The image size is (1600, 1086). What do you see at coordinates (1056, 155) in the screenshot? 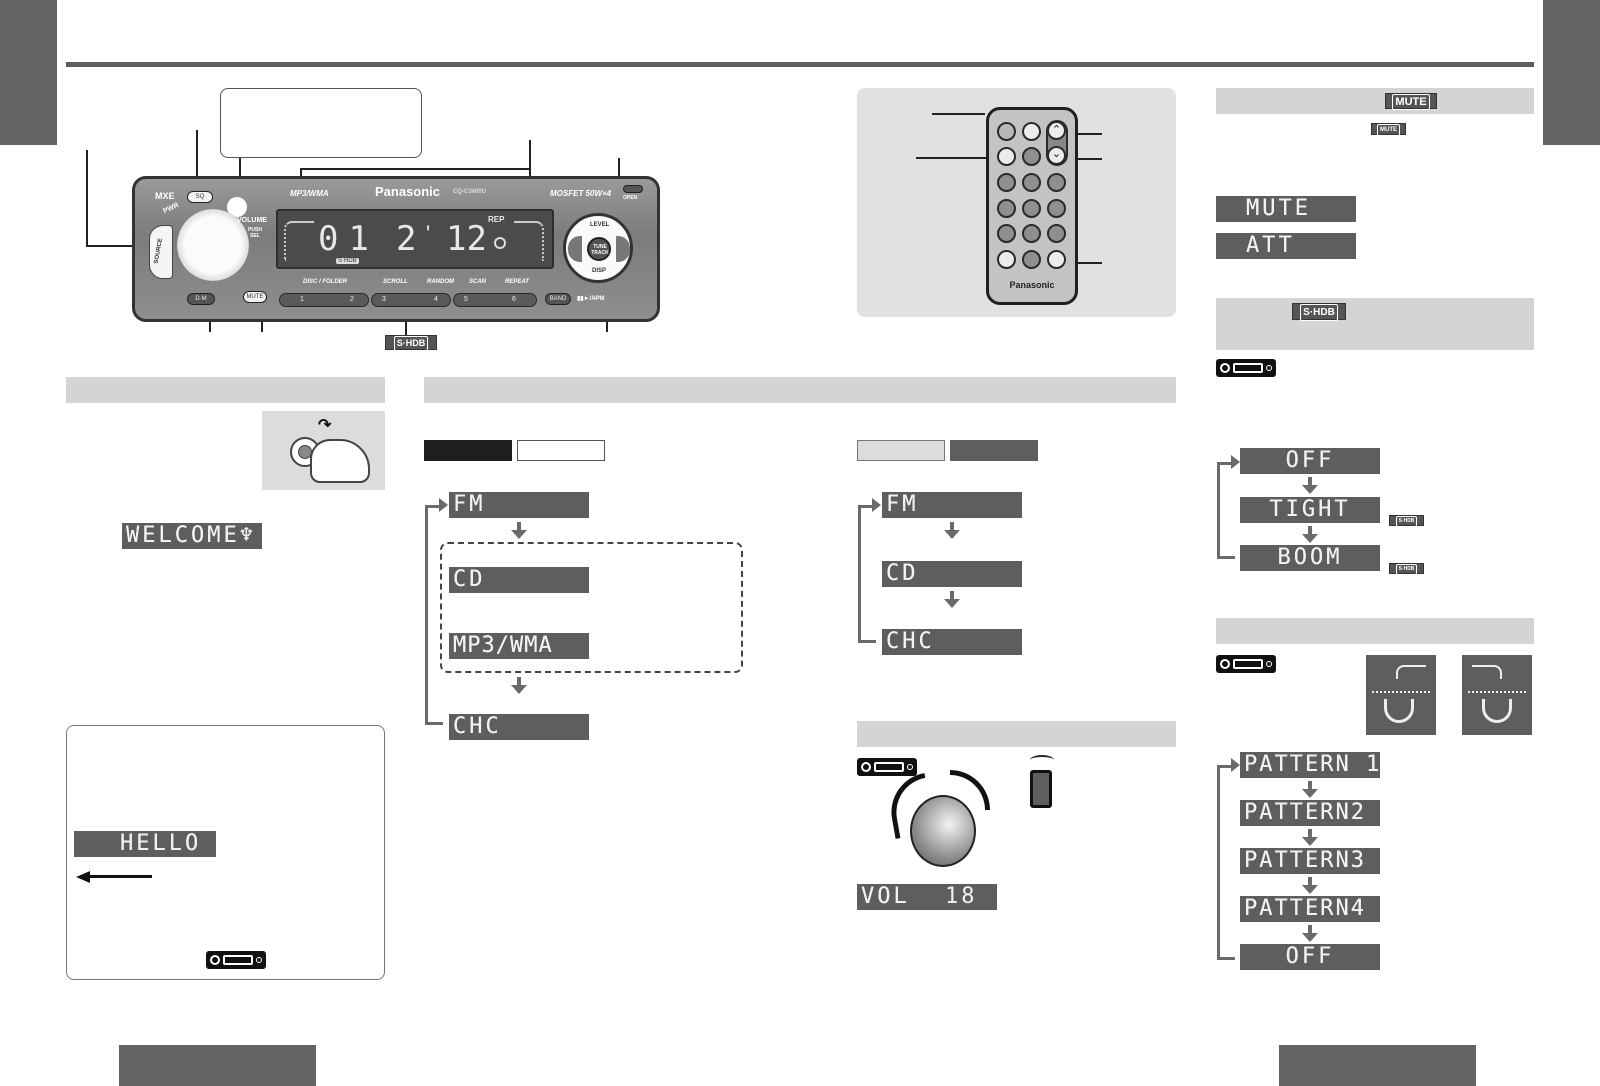
I see `volume-down-button: ⌄` at bounding box center [1056, 155].